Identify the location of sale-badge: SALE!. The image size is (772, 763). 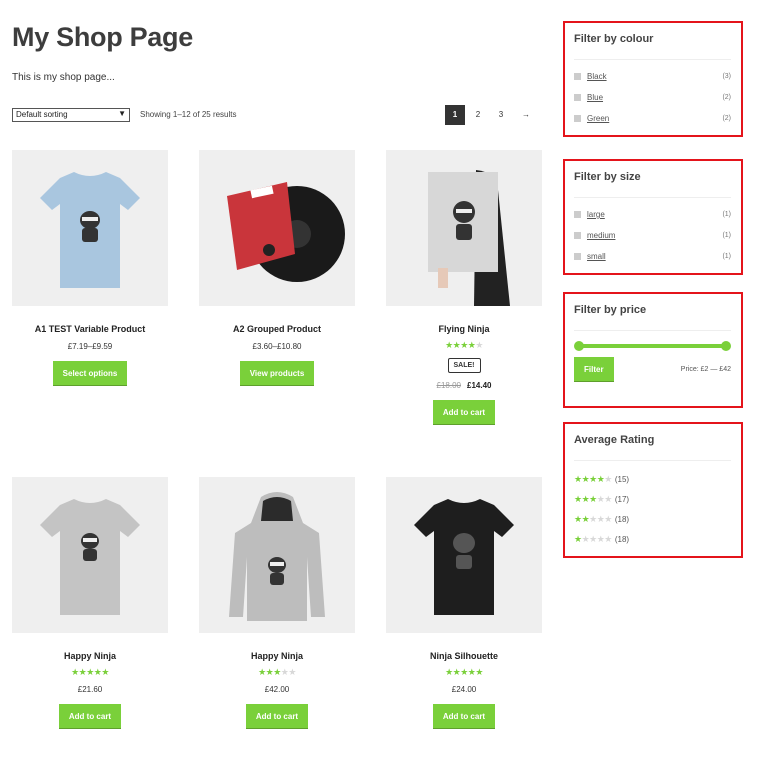
(464, 365).